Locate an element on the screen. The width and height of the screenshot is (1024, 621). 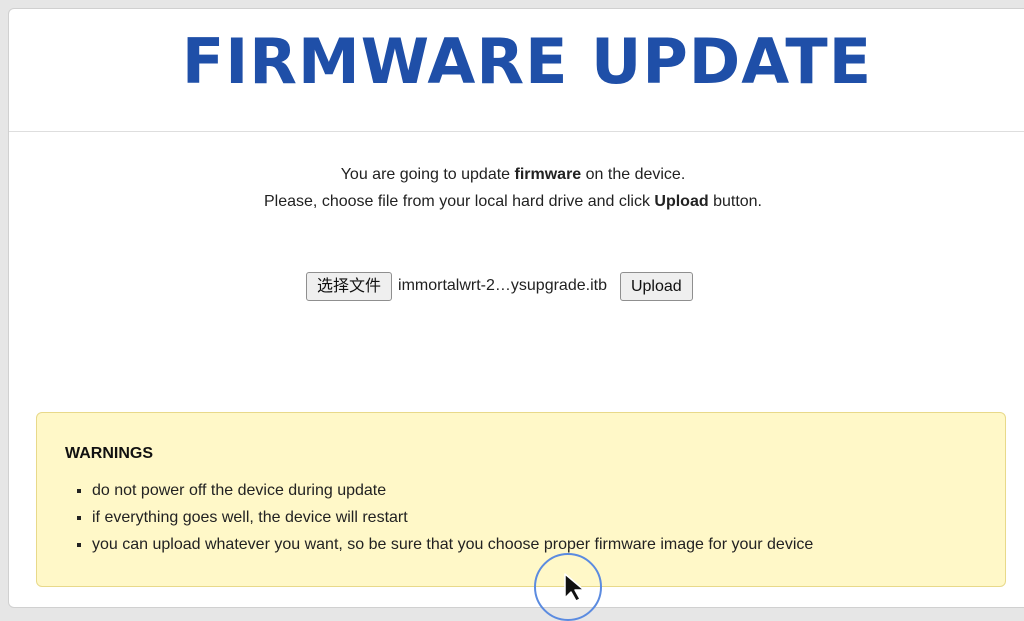
upload-form: 选择文件 immortalwrt-2…ysupgrade.itb Upload is located at coordinates (499, 286).